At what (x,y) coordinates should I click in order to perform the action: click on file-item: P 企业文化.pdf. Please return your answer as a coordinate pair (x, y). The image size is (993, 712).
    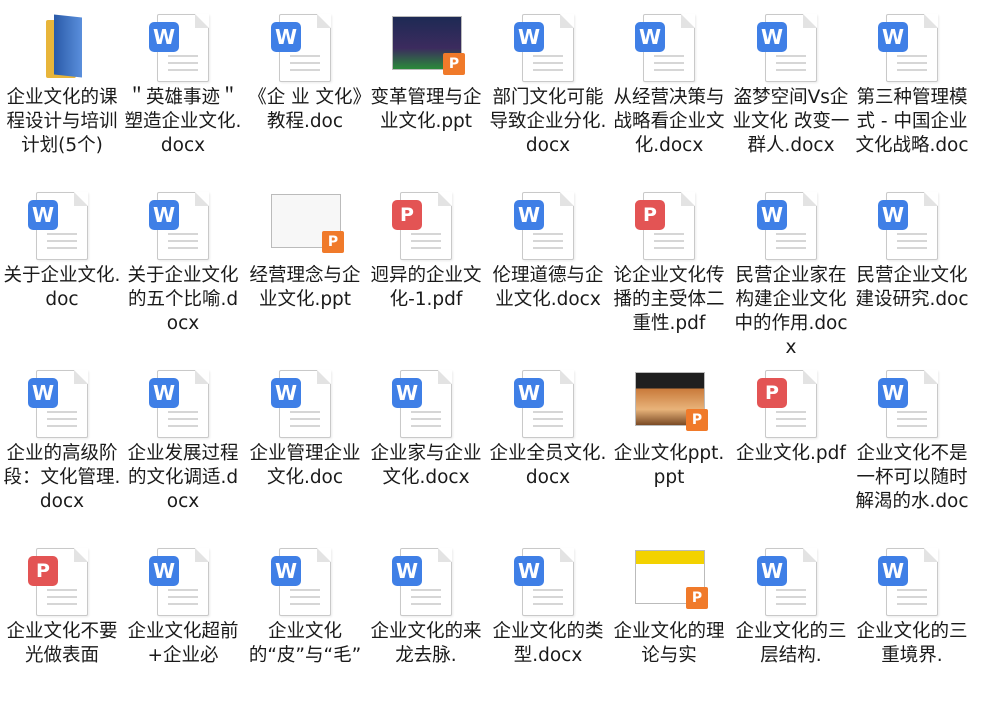
    Looking at the image, I should click on (791, 445).